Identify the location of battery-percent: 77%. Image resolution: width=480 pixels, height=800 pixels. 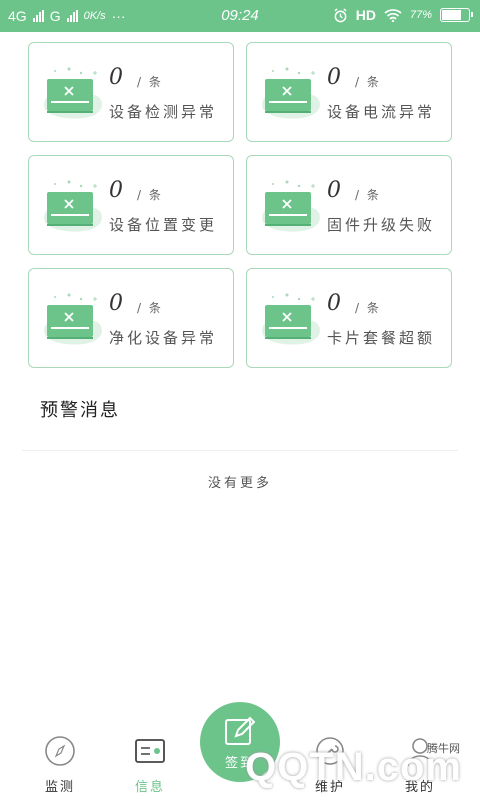
(420, 15).